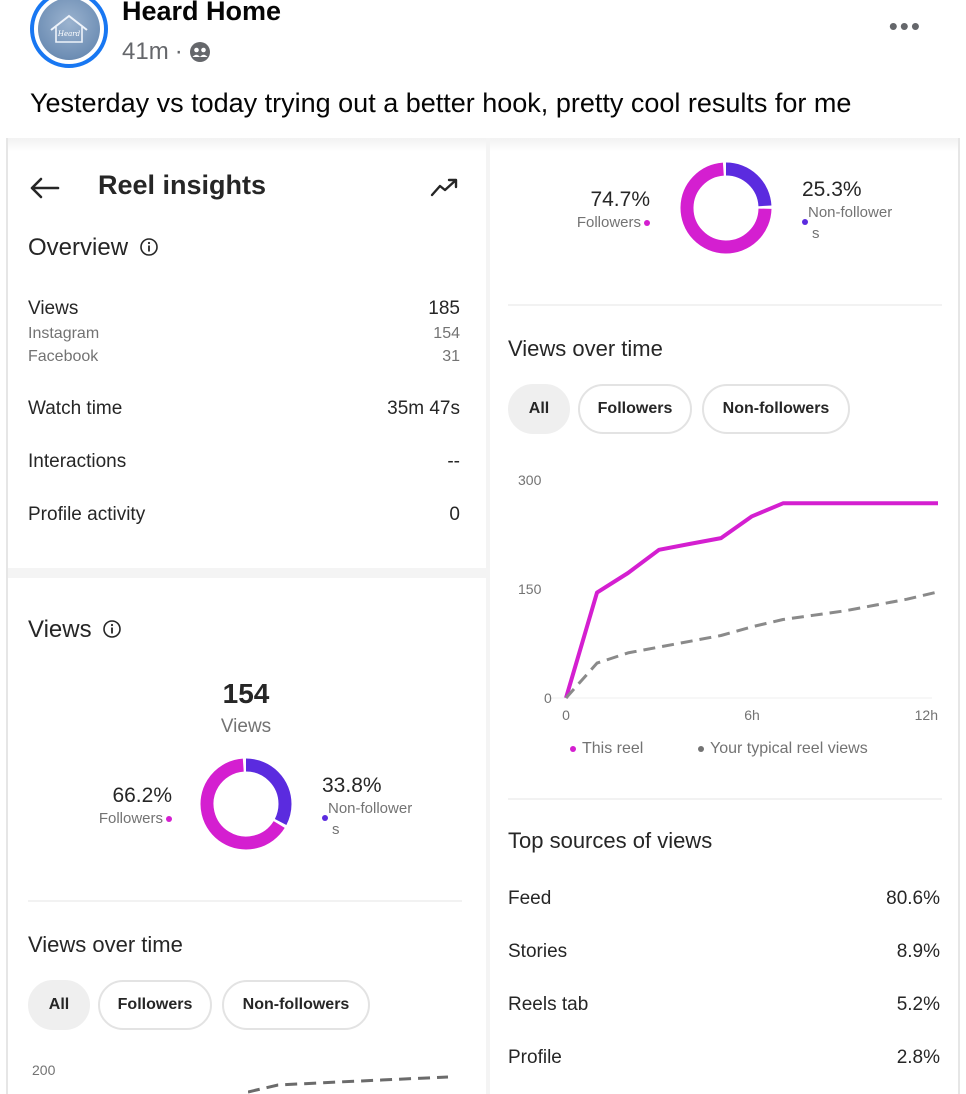 The width and height of the screenshot is (966, 1094). What do you see at coordinates (296, 1005) in the screenshot?
I see `filter-non-followers-left: Non-followers` at bounding box center [296, 1005].